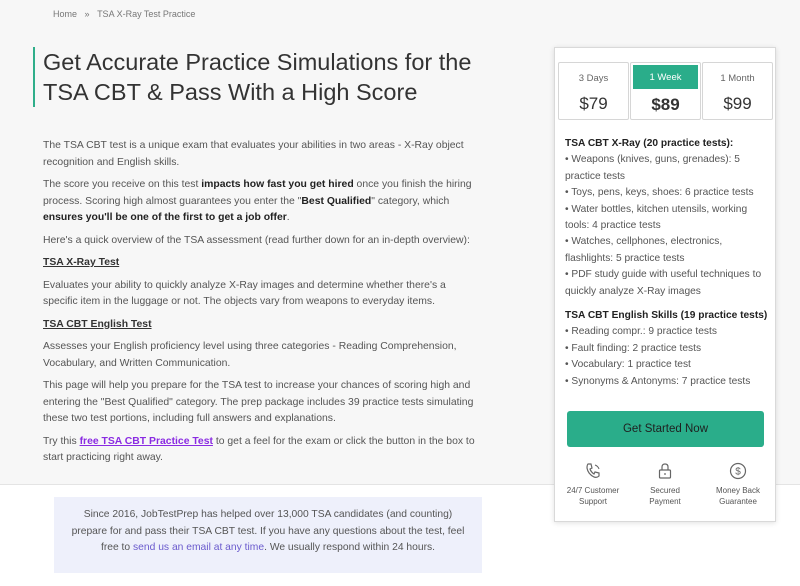 The height and width of the screenshot is (586, 800). Describe the element at coordinates (146, 14) in the screenshot. I see `breadcrumb-current: TSA X-Ray Test Practice` at that location.